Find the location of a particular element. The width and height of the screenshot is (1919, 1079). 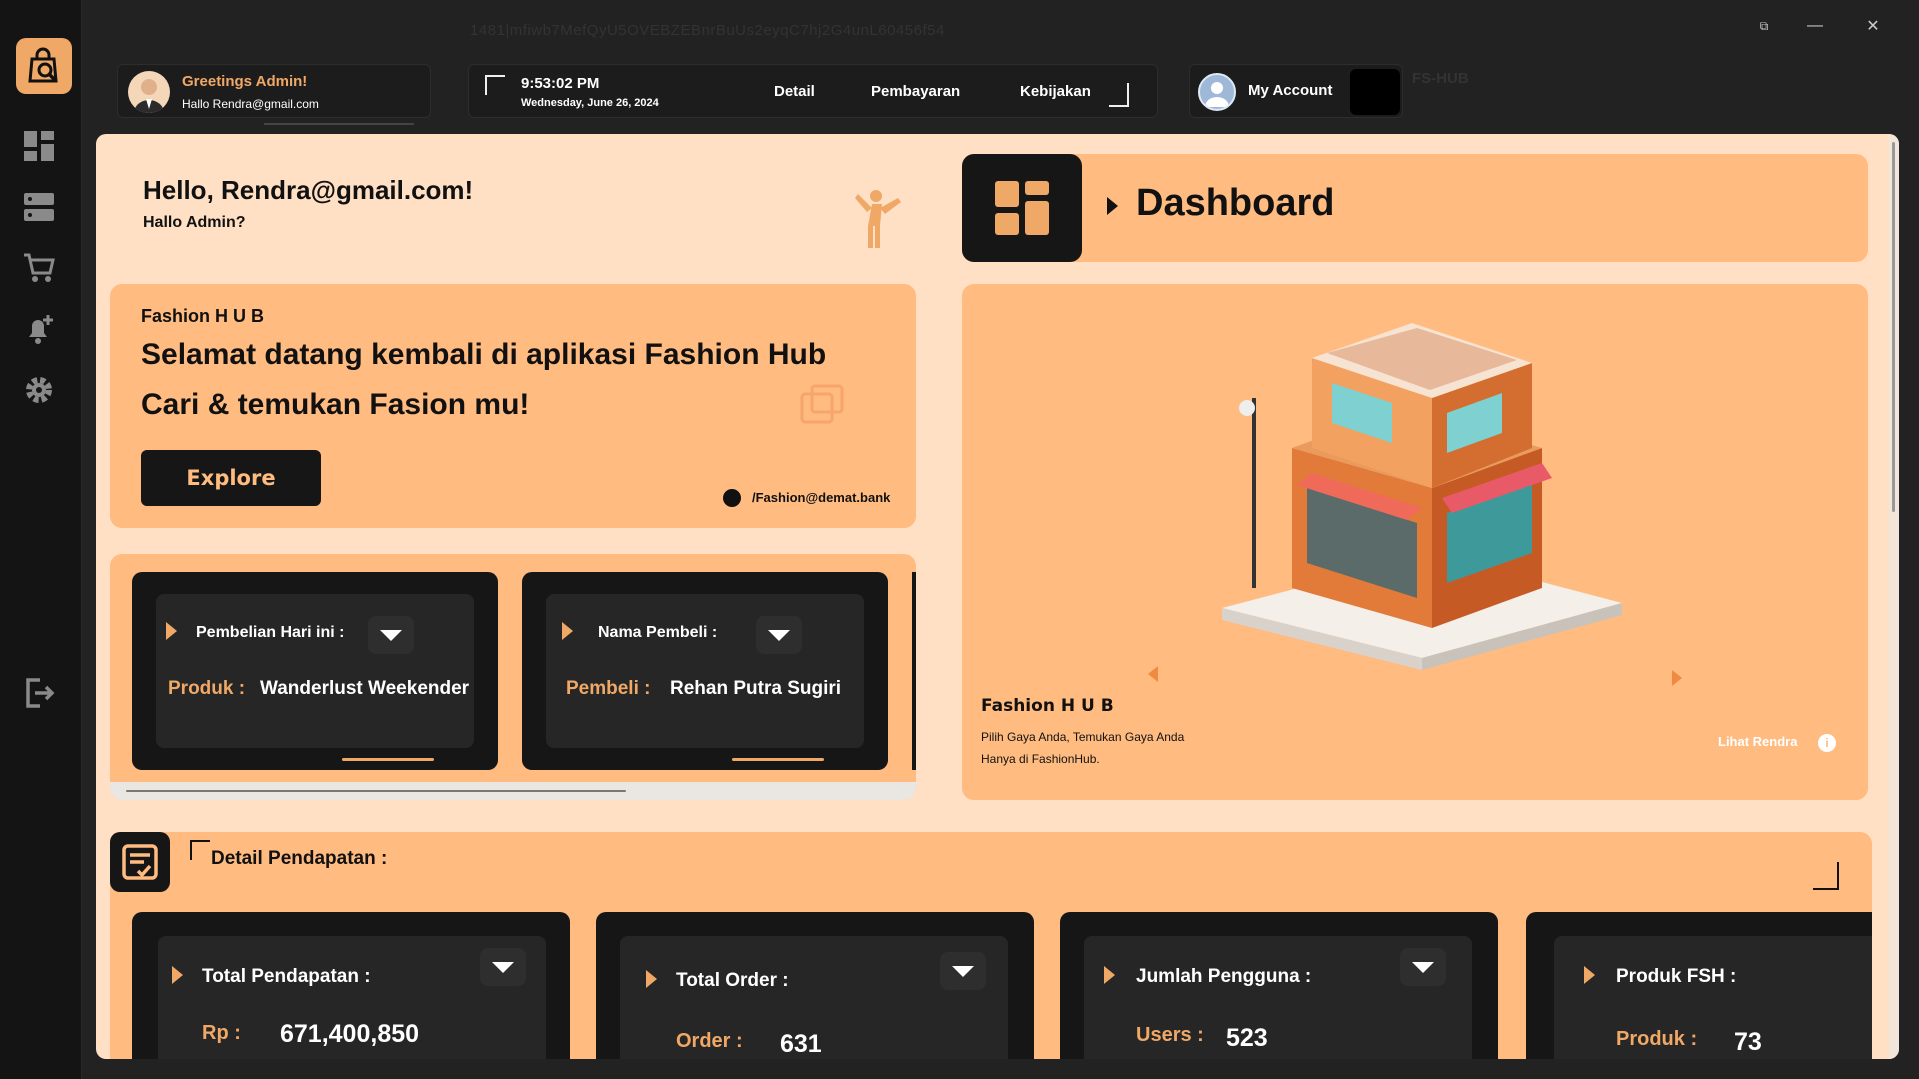

greeting-title: Greetings Admin! is located at coordinates (245, 81).